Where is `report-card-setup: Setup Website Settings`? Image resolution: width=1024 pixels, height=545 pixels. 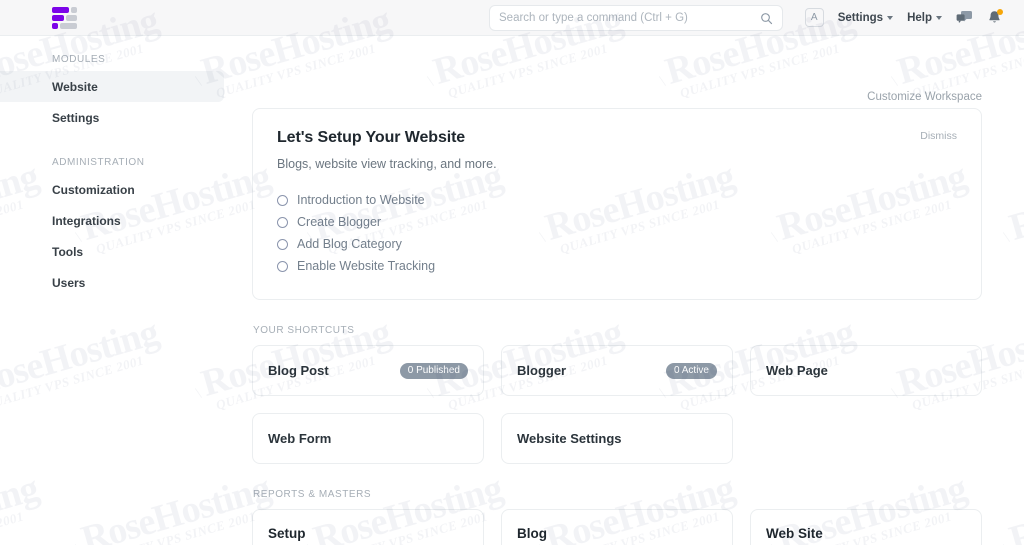
report-card-setup: Setup Website Settings is located at coordinates (368, 527).